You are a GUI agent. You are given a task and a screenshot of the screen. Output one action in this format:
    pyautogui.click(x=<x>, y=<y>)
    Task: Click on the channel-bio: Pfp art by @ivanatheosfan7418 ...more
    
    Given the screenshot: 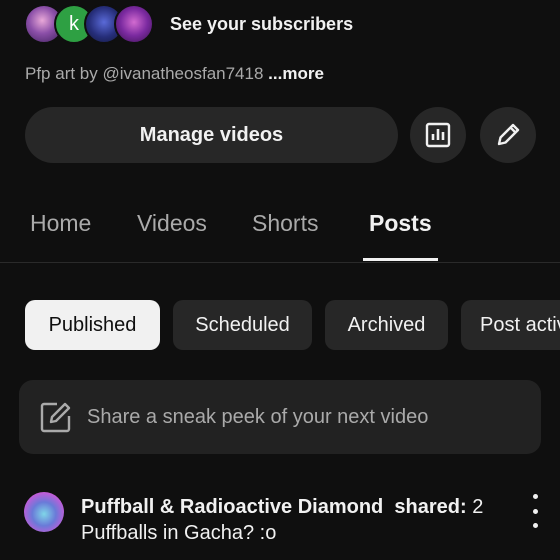 What is the action you would take?
    pyautogui.click(x=174, y=74)
    